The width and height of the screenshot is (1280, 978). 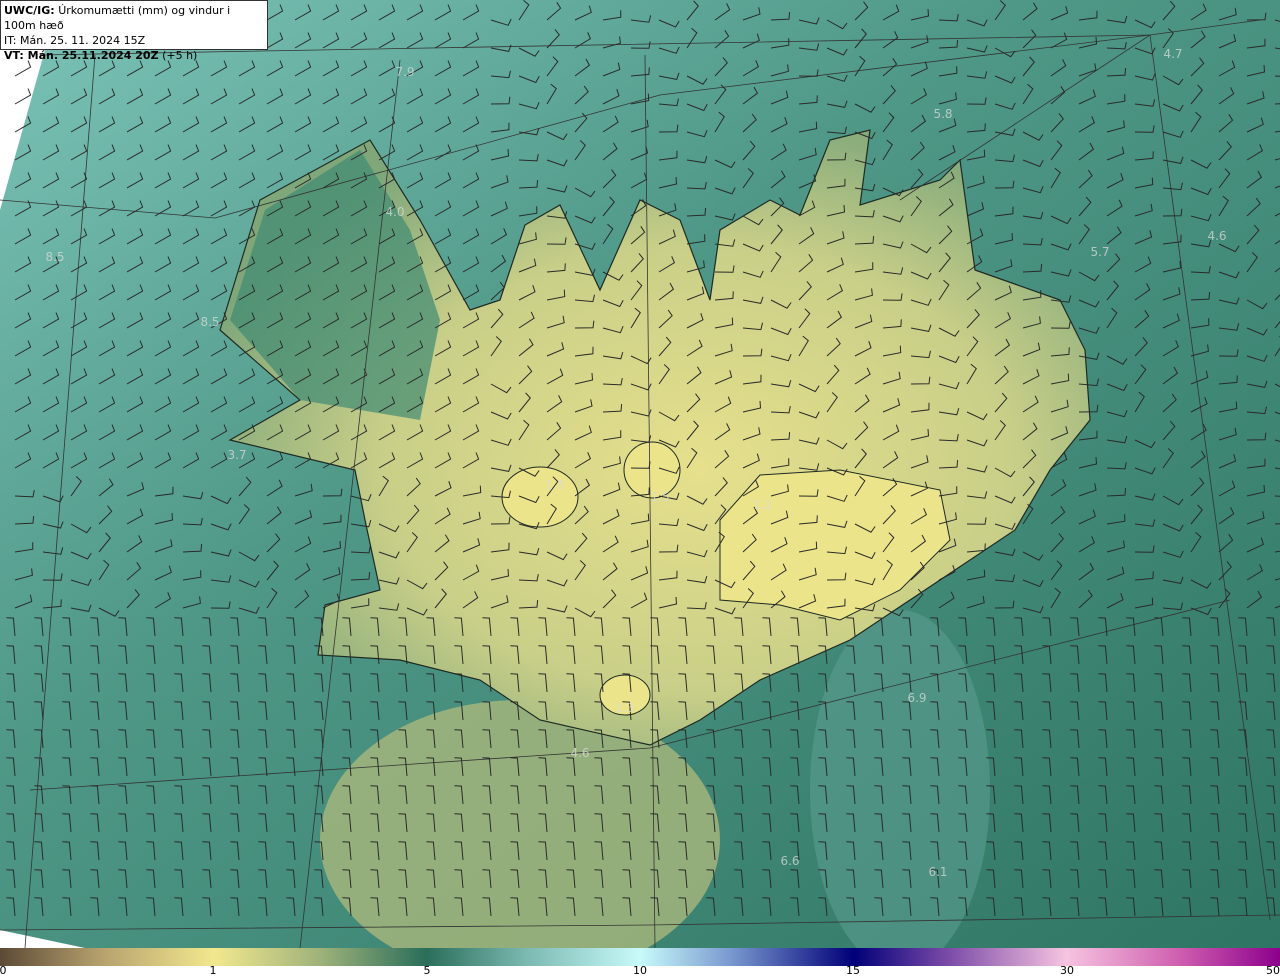 What do you see at coordinates (1273, 970) in the screenshot?
I see `colorbar-tick-label: 50` at bounding box center [1273, 970].